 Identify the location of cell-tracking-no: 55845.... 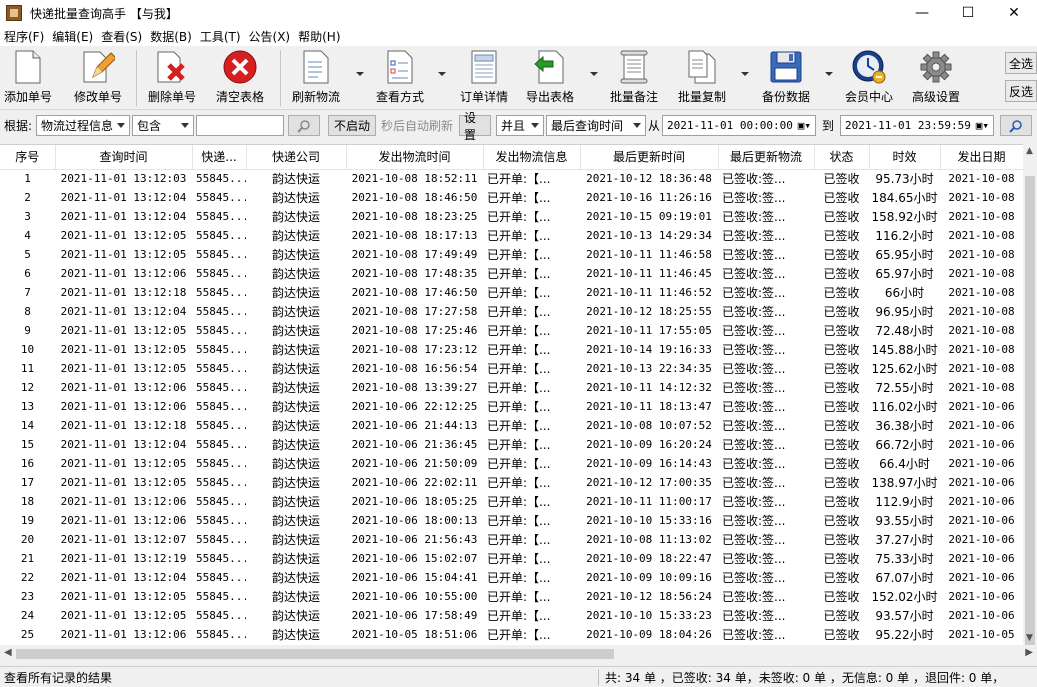
(221, 482).